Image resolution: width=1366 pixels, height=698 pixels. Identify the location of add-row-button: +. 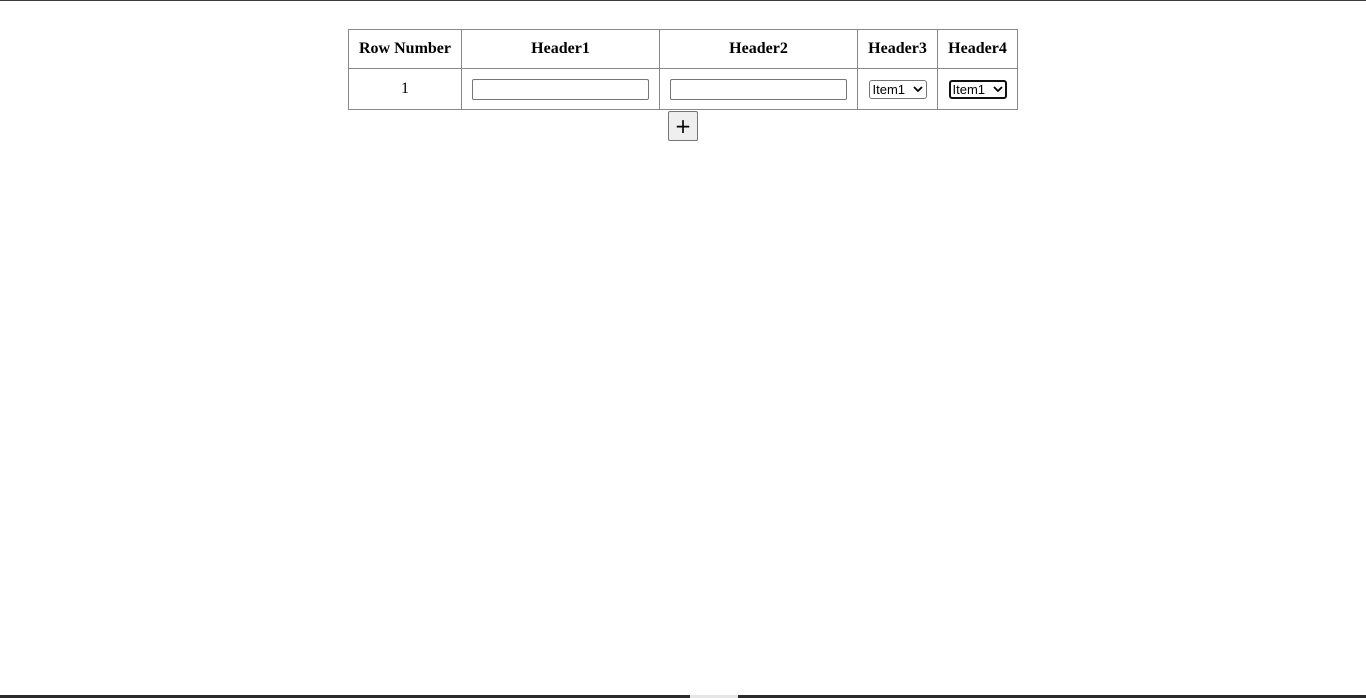
(683, 126).